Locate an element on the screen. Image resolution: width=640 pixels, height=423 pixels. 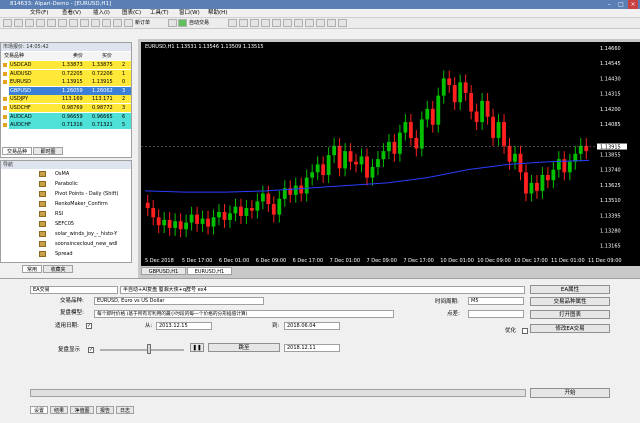
menu-chart: 图表(C) is located at coordinates (131, 13).